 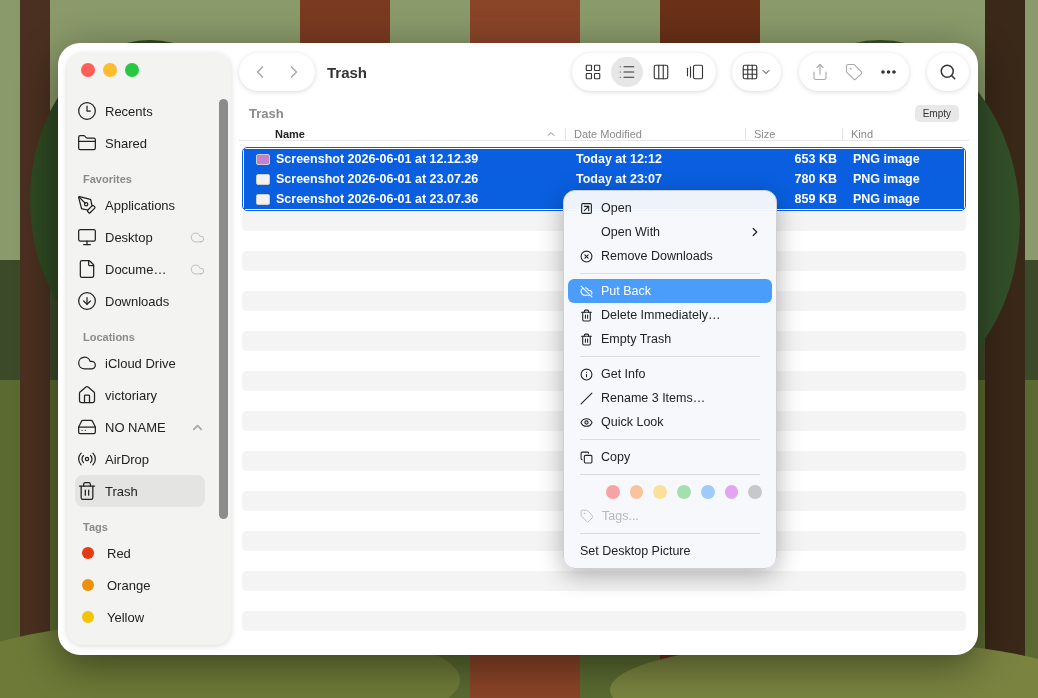 I want to click on sidebar-item: AirDrop, so click(x=140, y=459).